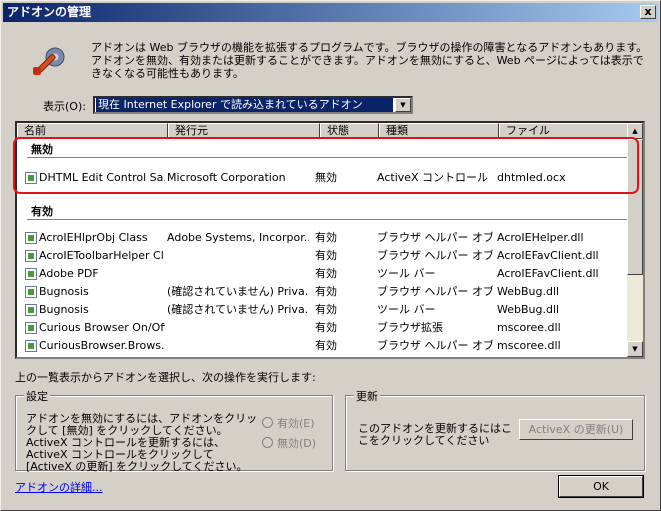 This screenshot has height=511, width=661. I want to click on group-divider, so click(327, 219).